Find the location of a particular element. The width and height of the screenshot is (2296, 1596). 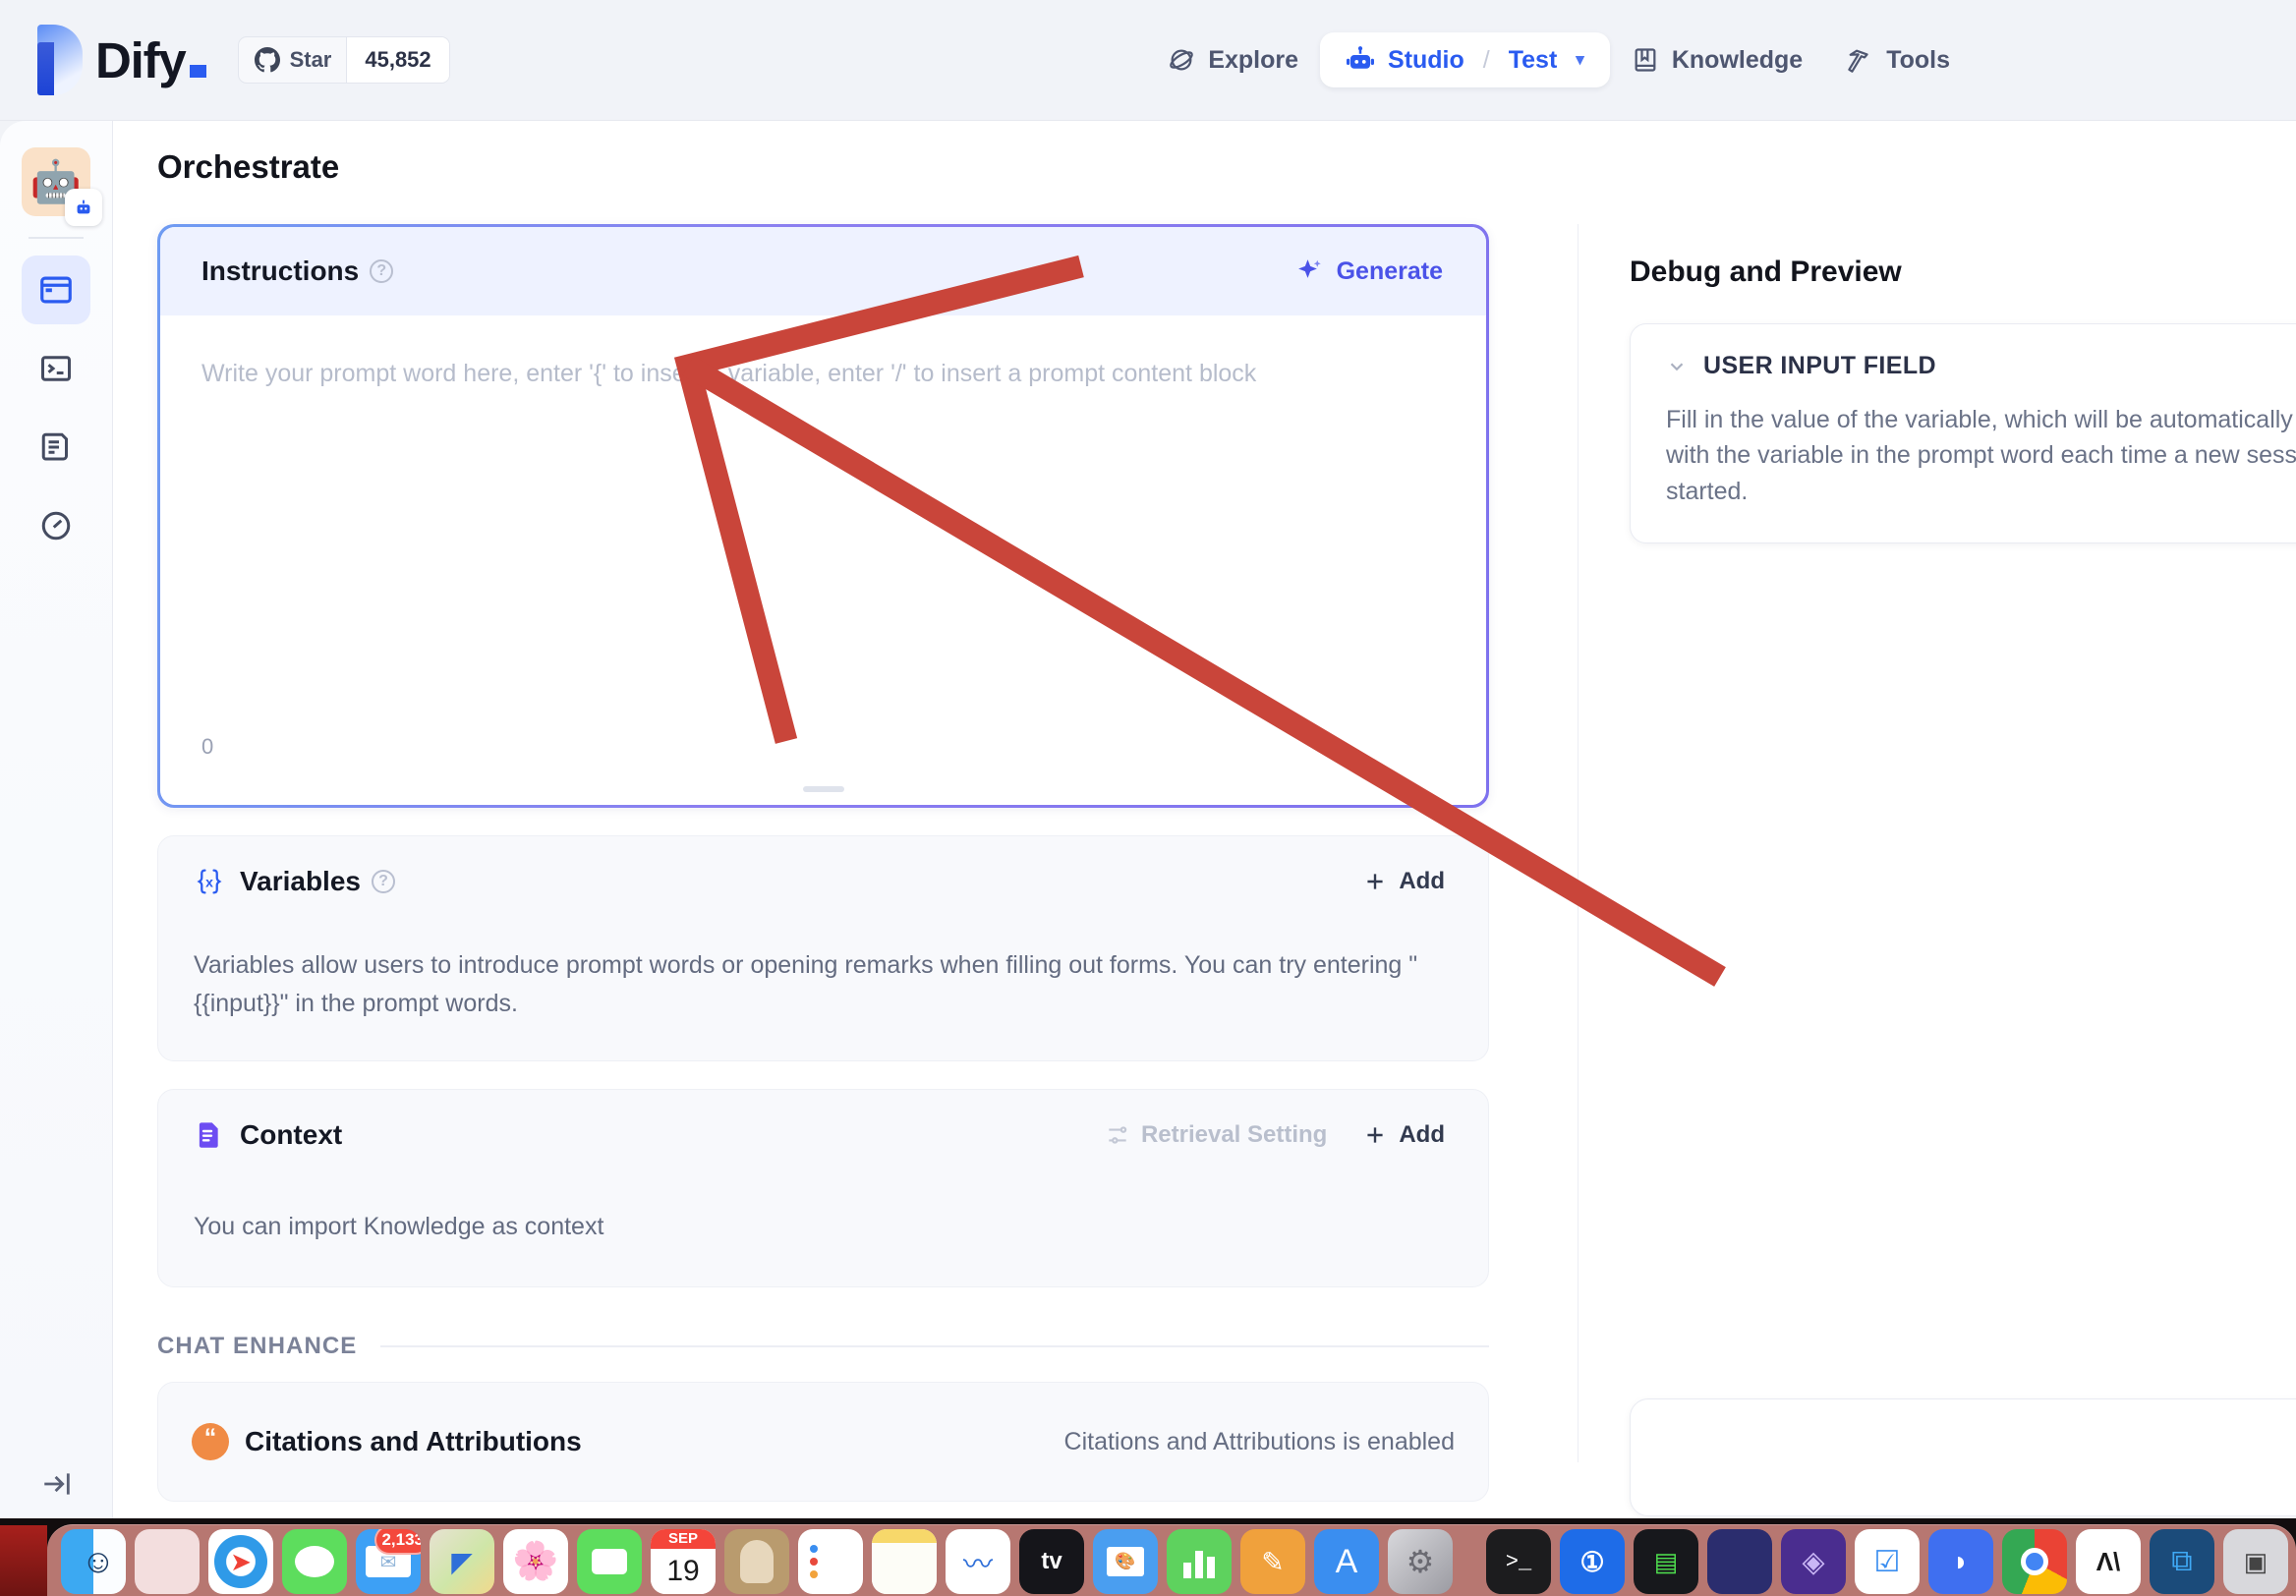

sidebar-item-api-access is located at coordinates (56, 368).